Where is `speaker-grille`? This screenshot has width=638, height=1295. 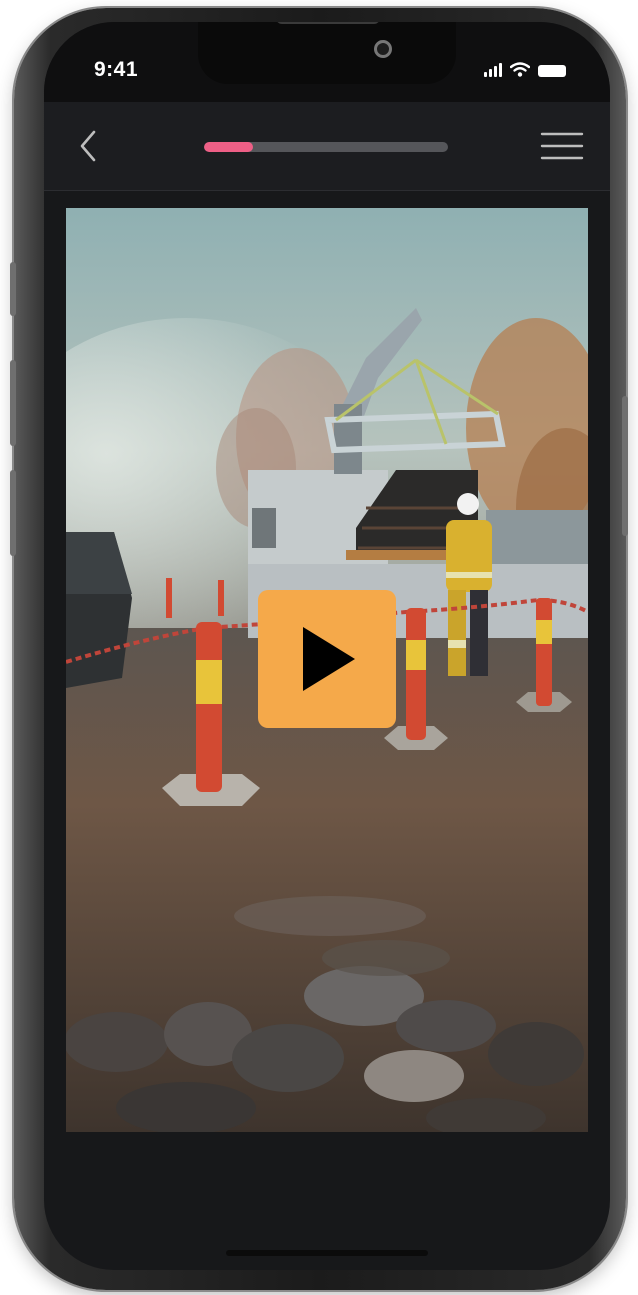
speaker-grille is located at coordinates (328, 23).